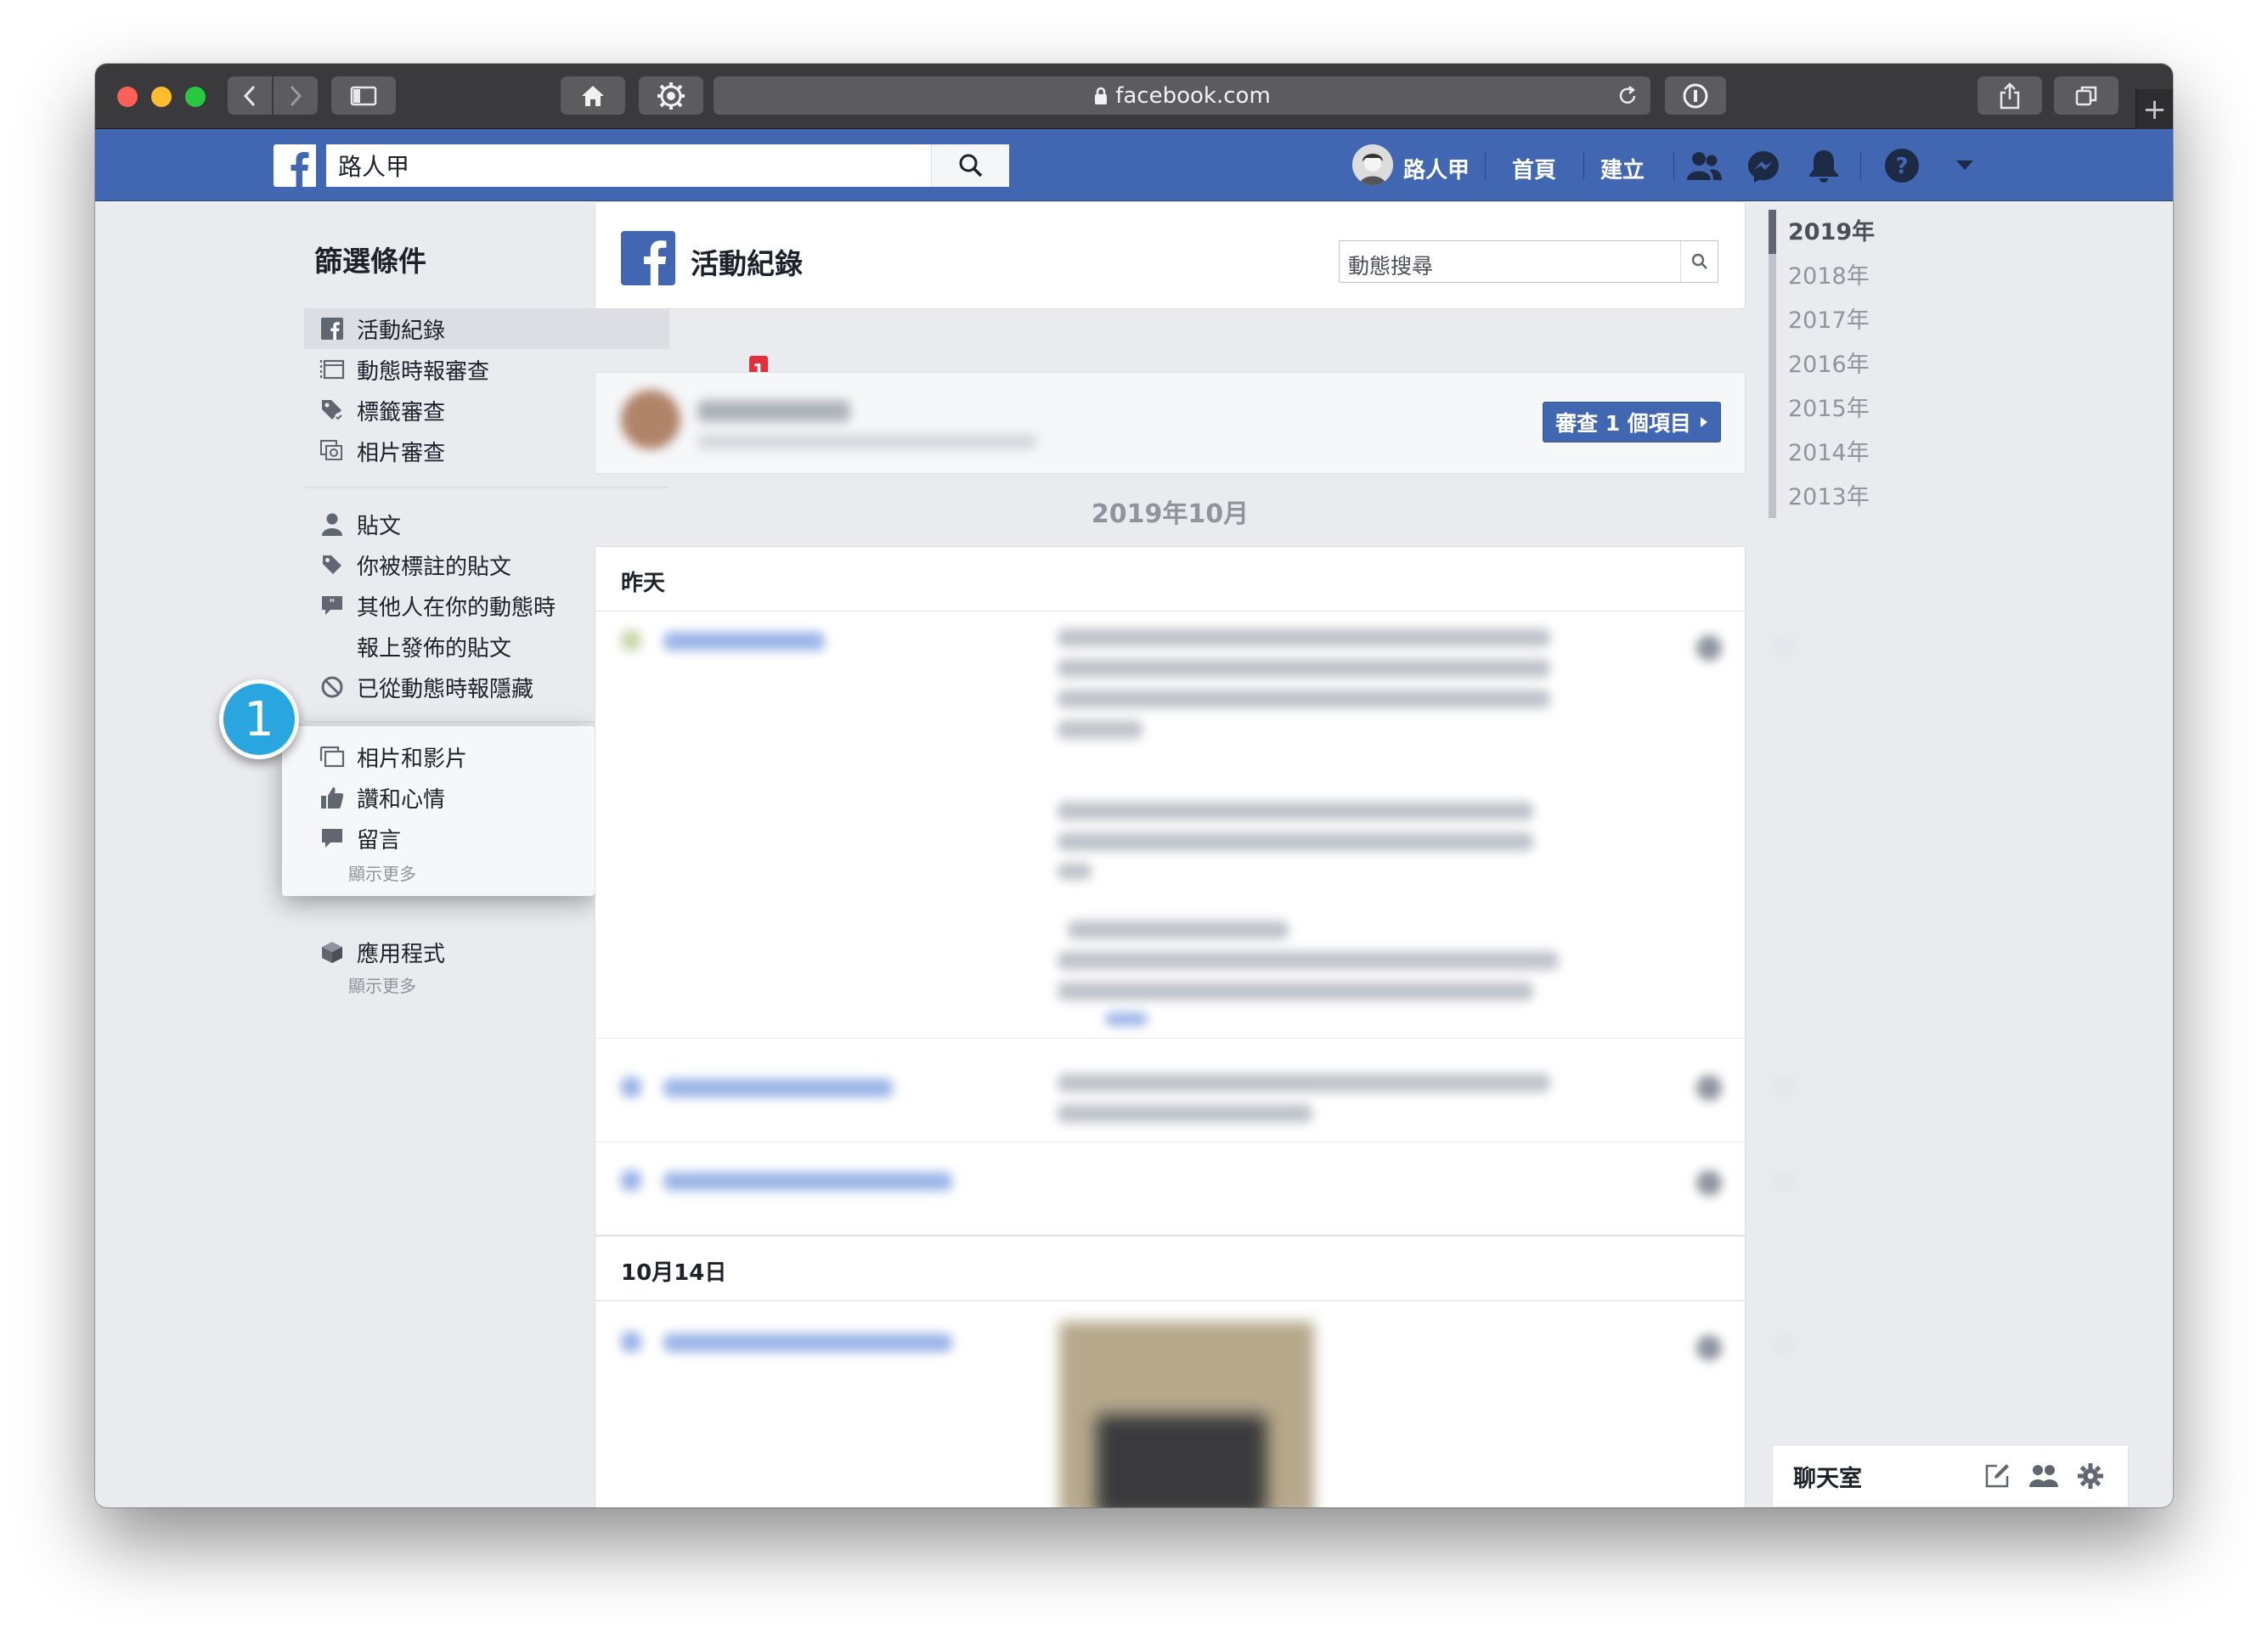 This screenshot has height=1634, width=2268. Describe the element at coordinates (1829, 494) in the screenshot. I see `year-link: 2013年` at that location.